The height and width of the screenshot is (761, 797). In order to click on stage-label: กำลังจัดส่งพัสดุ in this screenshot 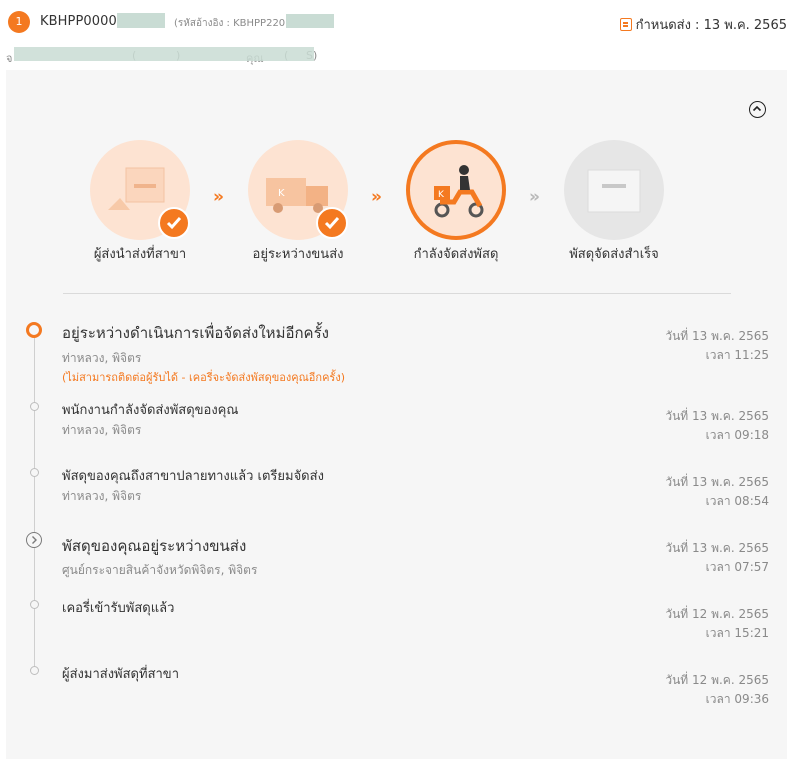, I will do `click(456, 254)`.